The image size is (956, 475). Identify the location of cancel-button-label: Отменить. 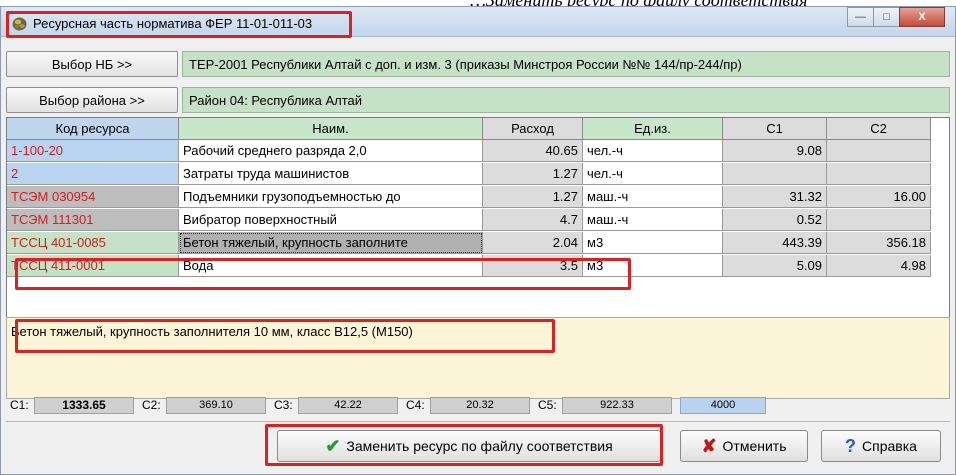
(754, 446).